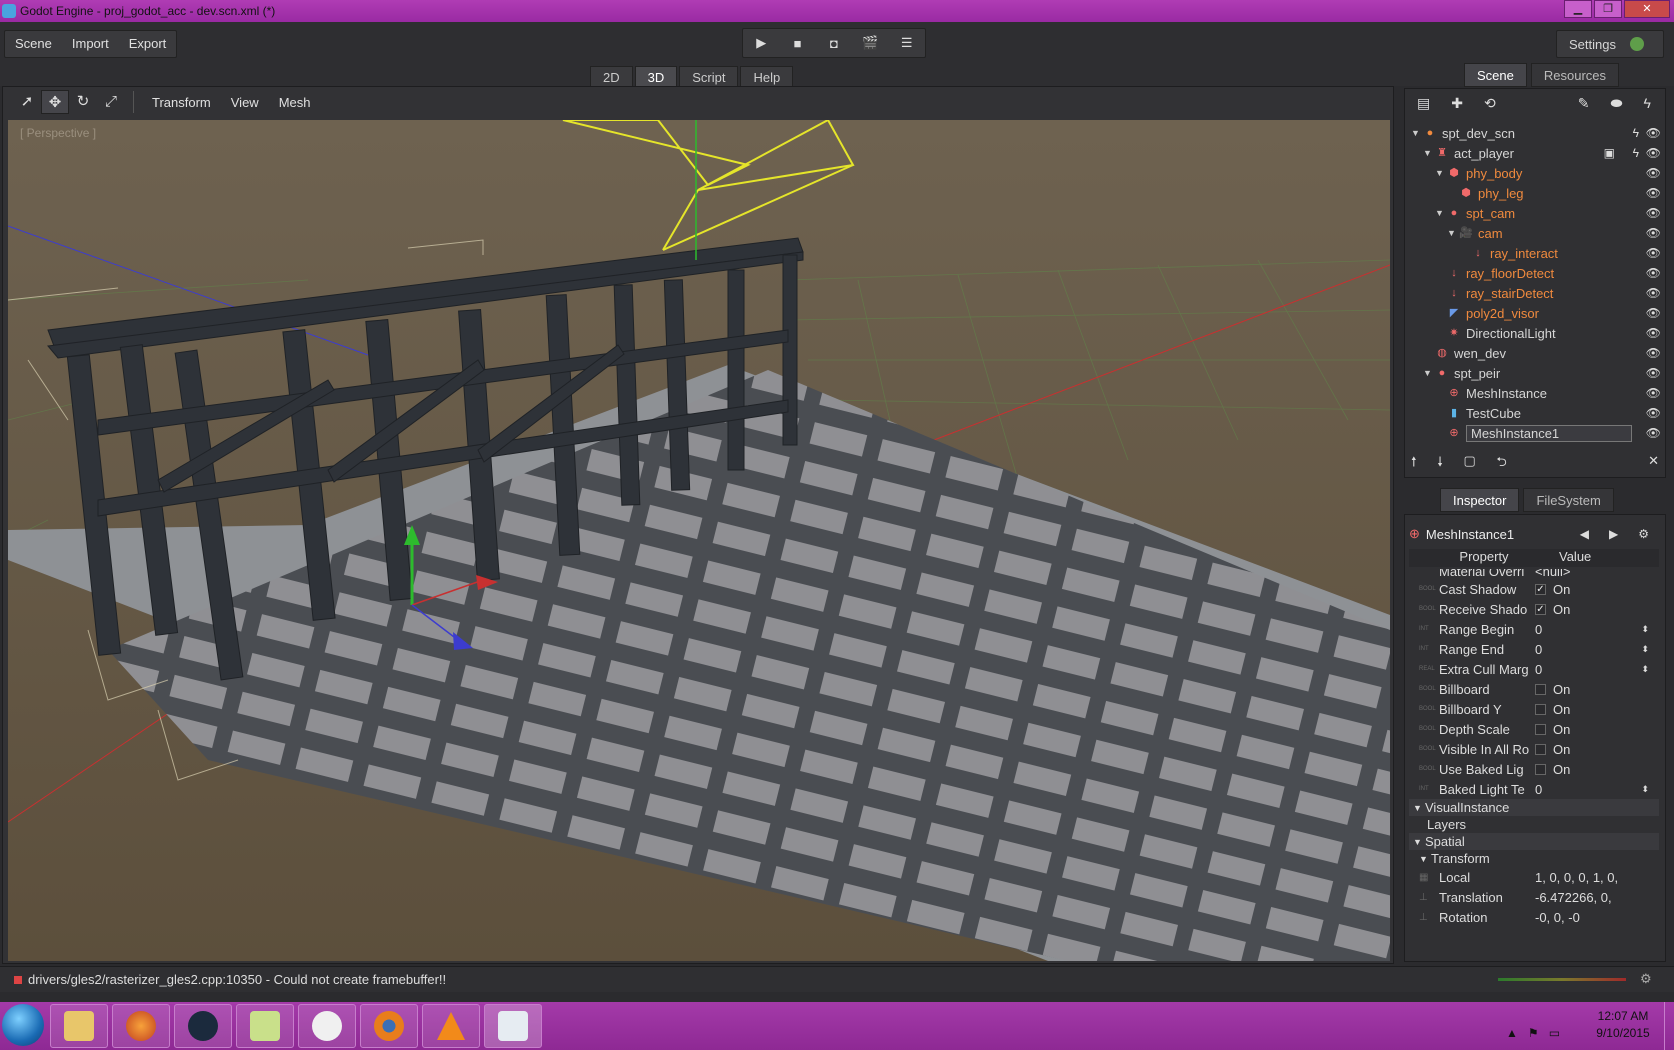 This screenshot has width=1674, height=1050. What do you see at coordinates (1440, 463) in the screenshot?
I see `move-down-icon: 🠗` at bounding box center [1440, 463].